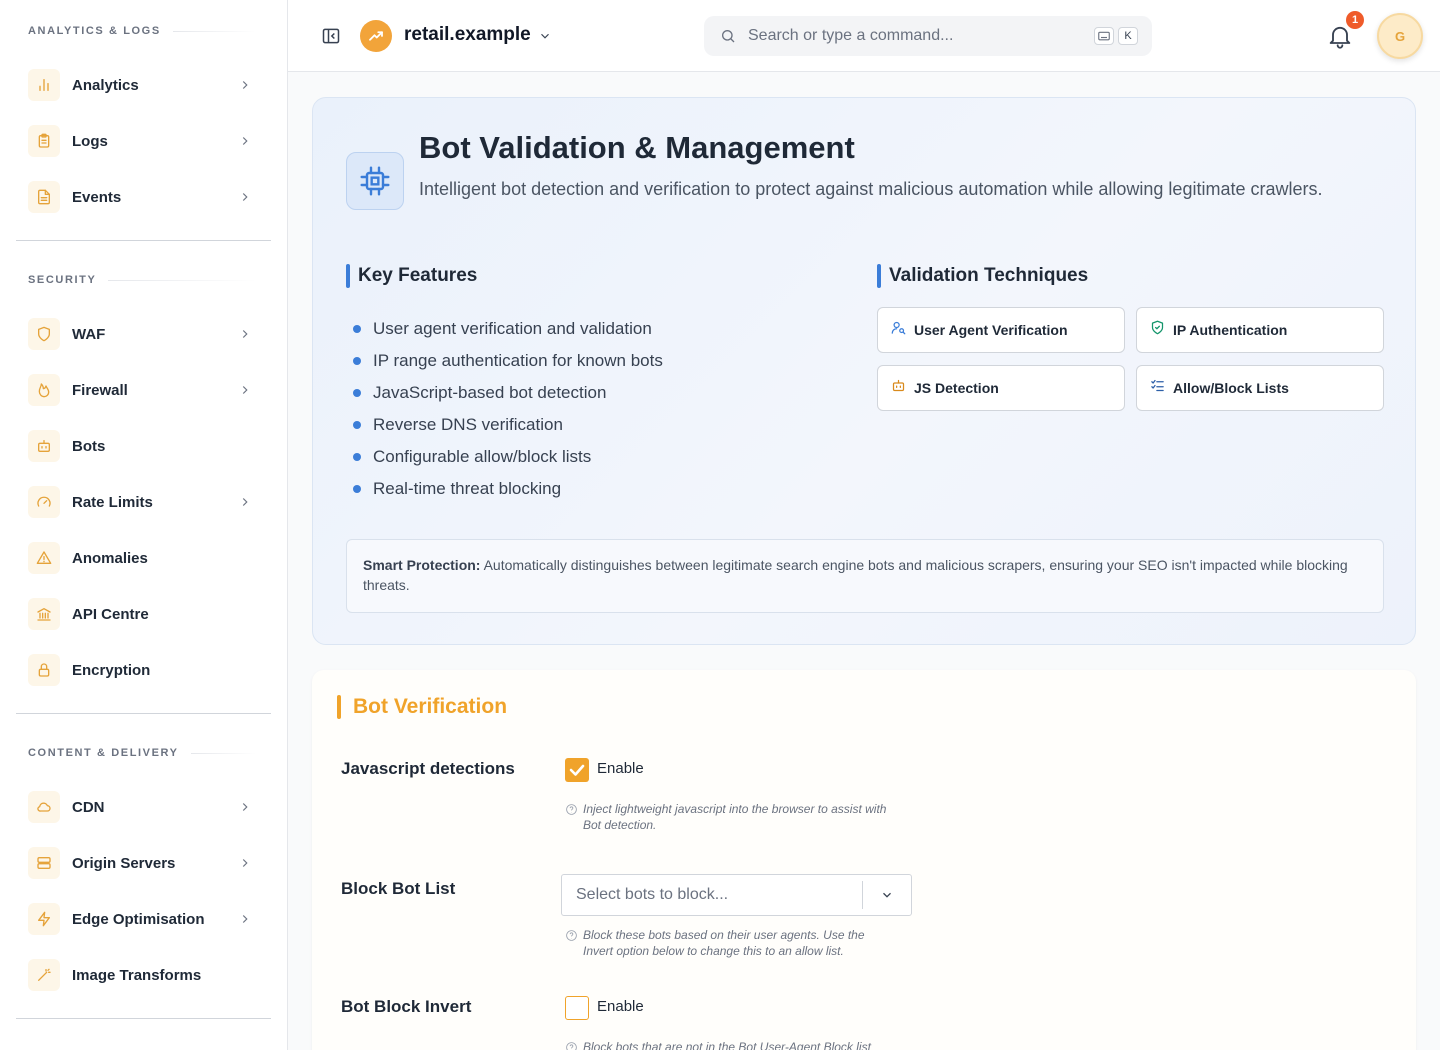  What do you see at coordinates (422, 707) in the screenshot?
I see `section-title: Bot Verification` at bounding box center [422, 707].